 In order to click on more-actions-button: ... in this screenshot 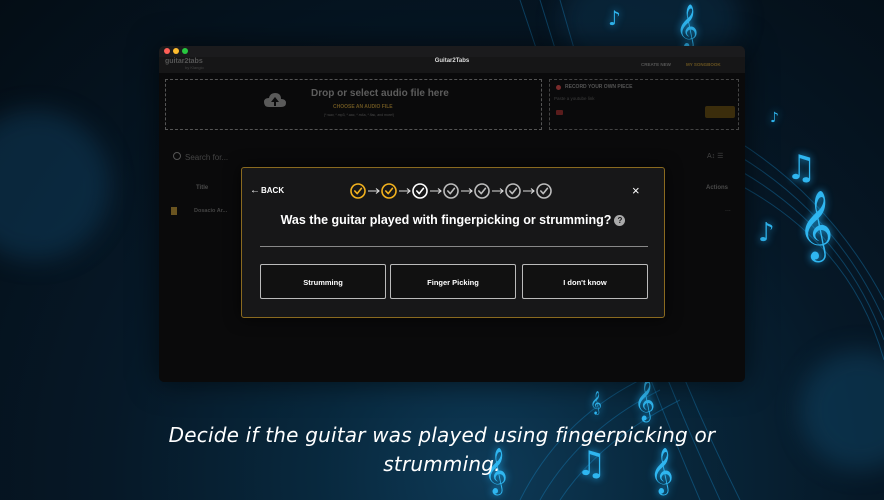, I will do `click(728, 209)`.